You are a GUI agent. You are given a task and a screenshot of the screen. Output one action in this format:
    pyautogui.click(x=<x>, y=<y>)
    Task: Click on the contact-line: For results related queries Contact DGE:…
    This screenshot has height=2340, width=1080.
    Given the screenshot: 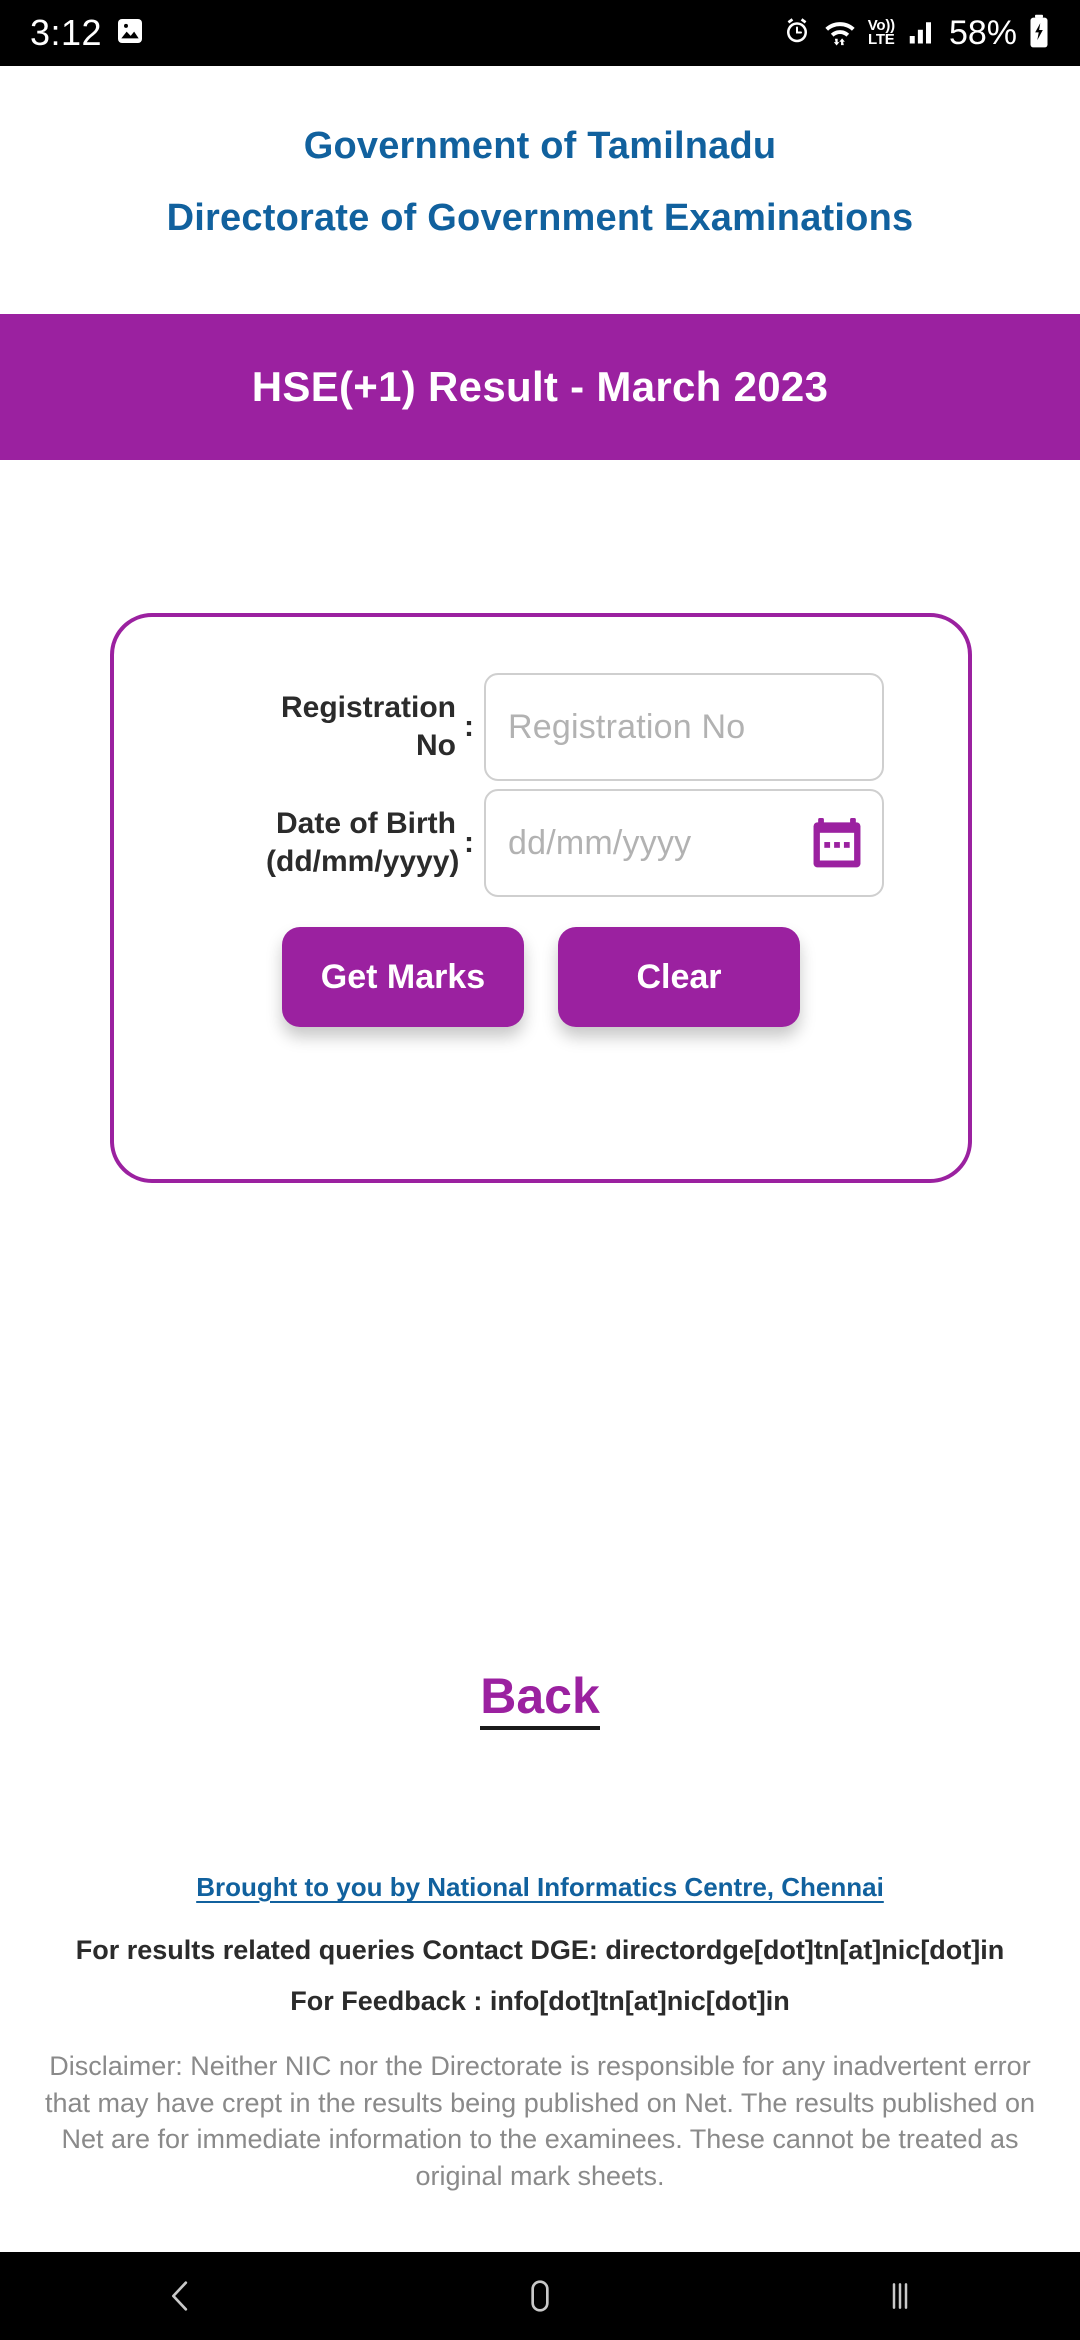 What is the action you would take?
    pyautogui.click(x=540, y=1950)
    